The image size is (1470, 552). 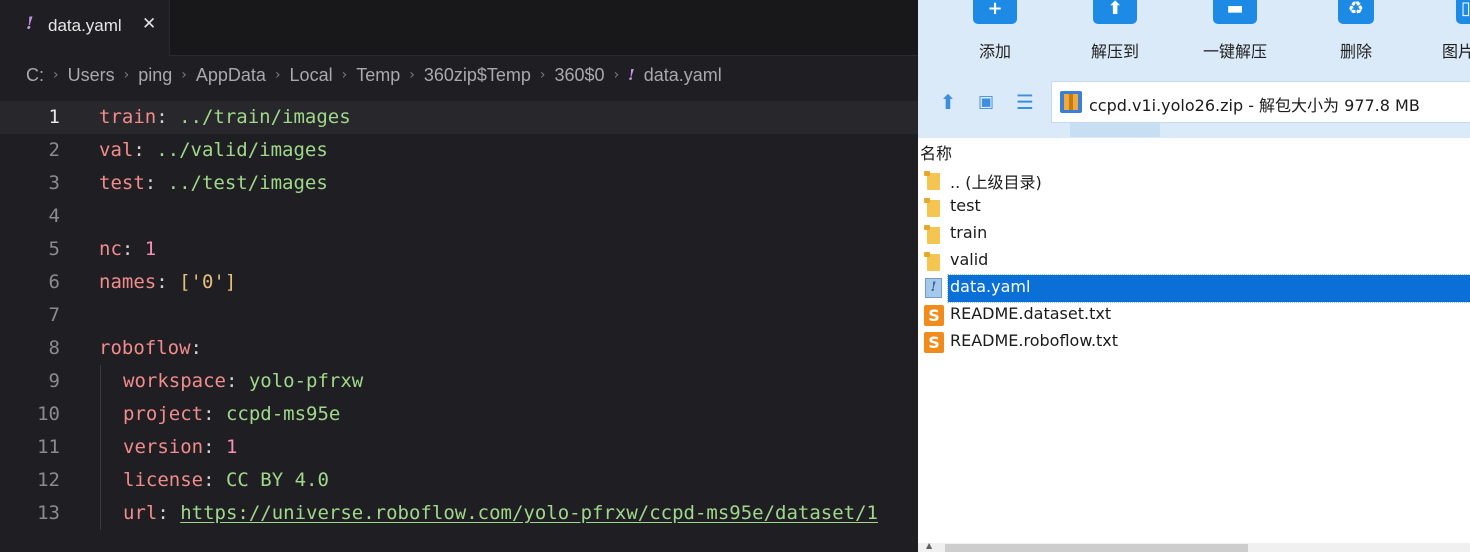 I want to click on file-list-item: S README.roboflow.txt, so click(x=1194, y=342).